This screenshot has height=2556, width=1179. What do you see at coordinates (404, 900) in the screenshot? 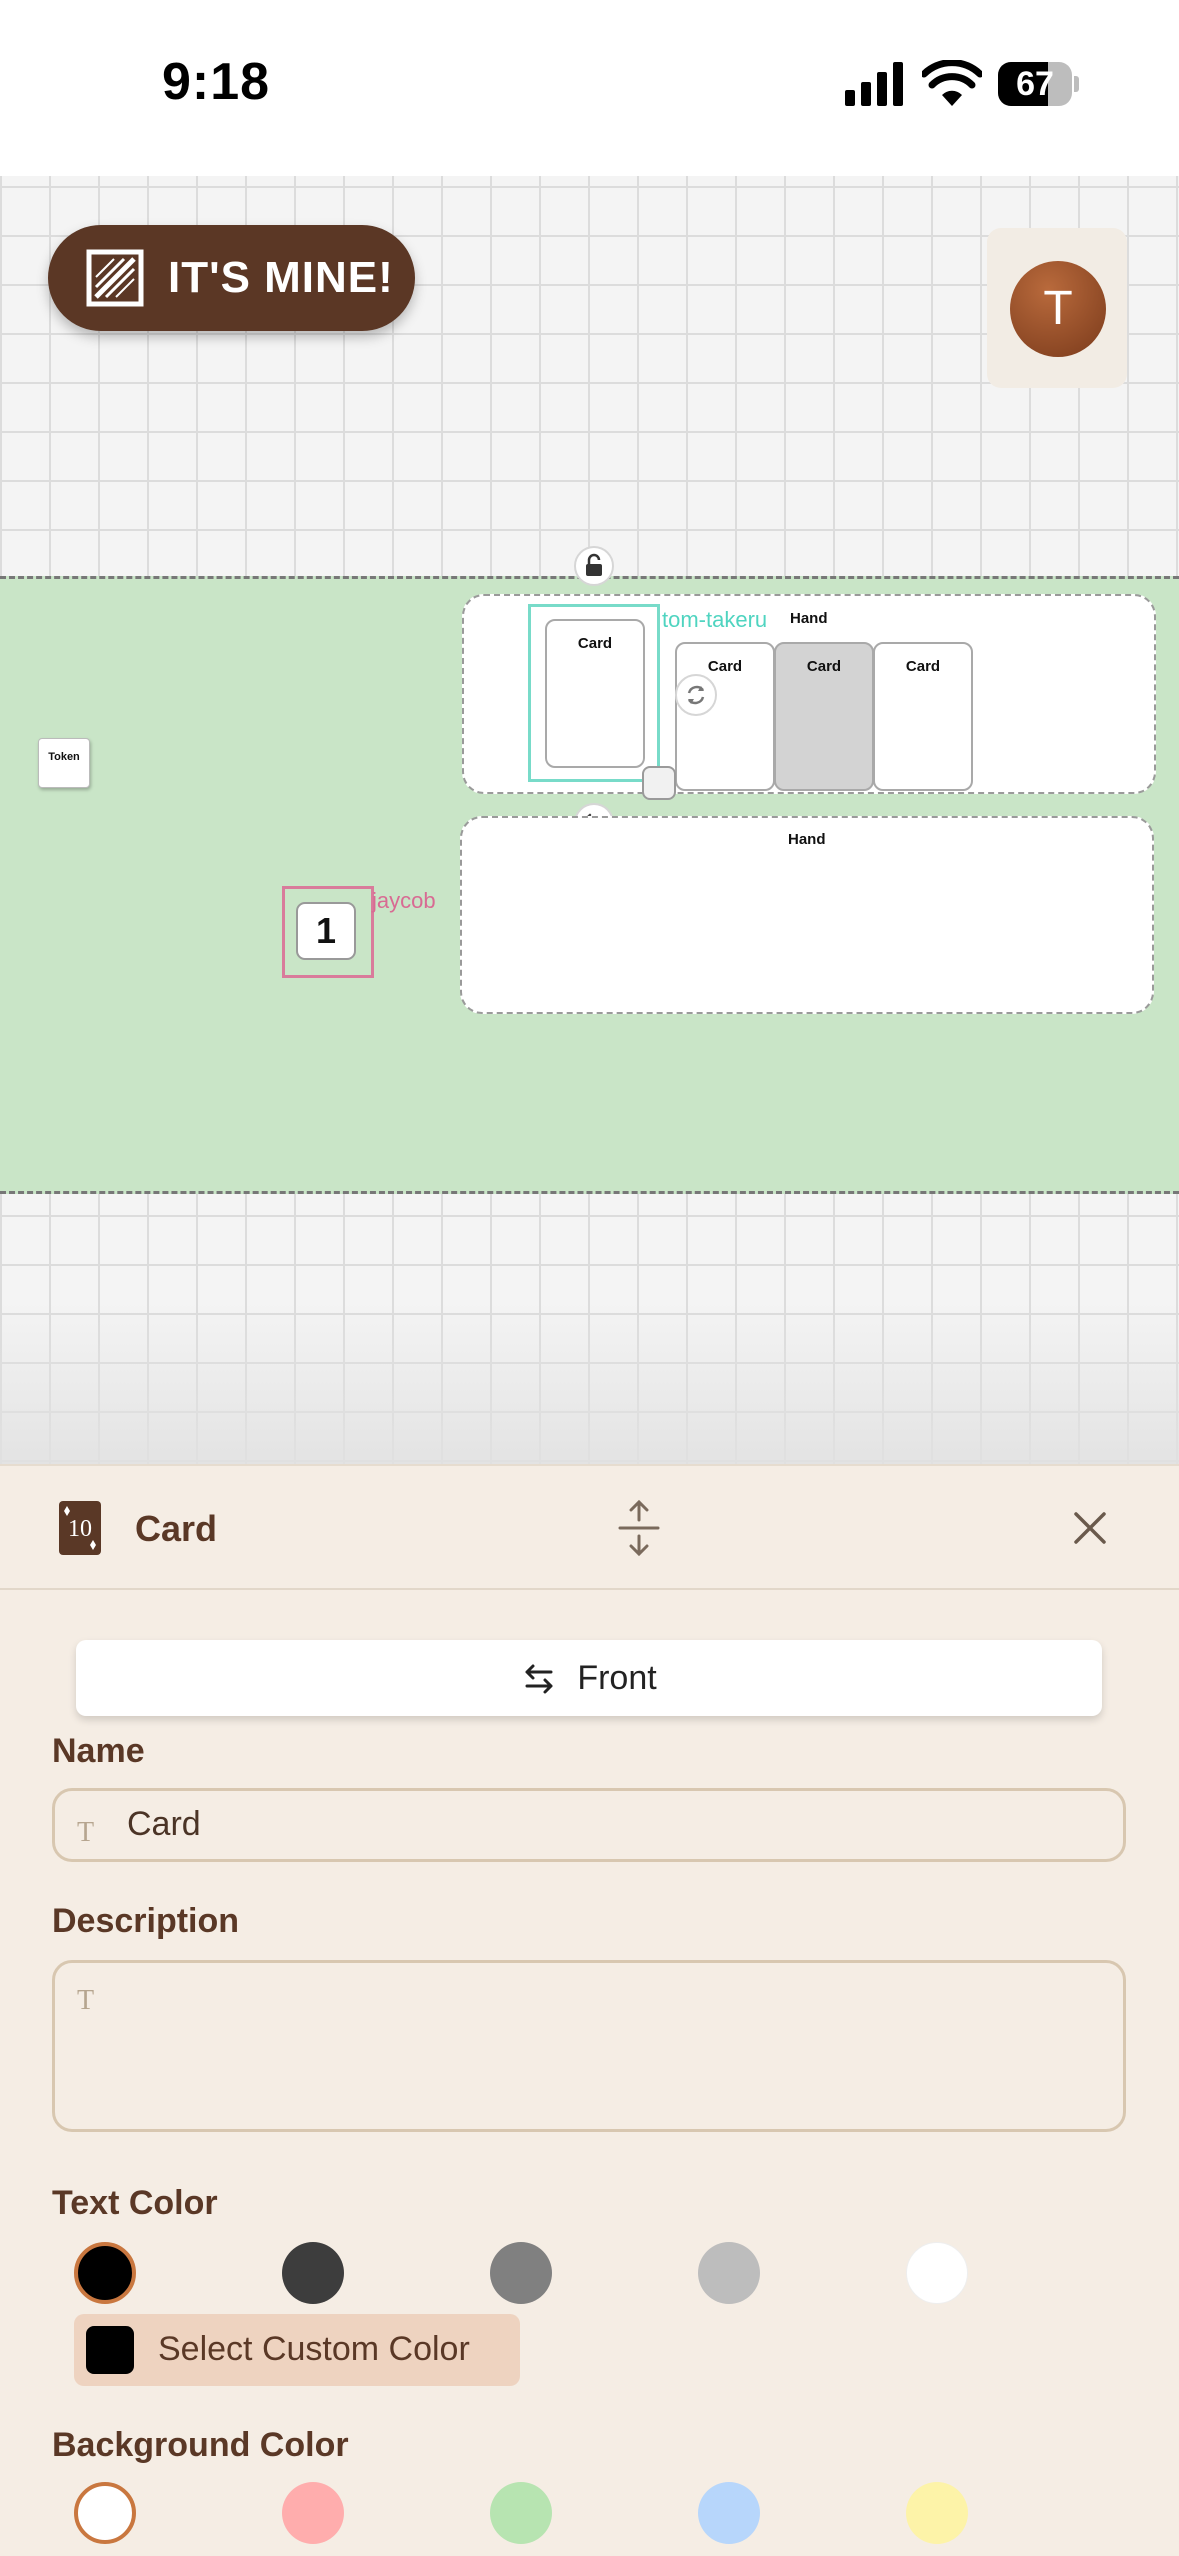
I see `owner-label-jaycob: jaycob` at bounding box center [404, 900].